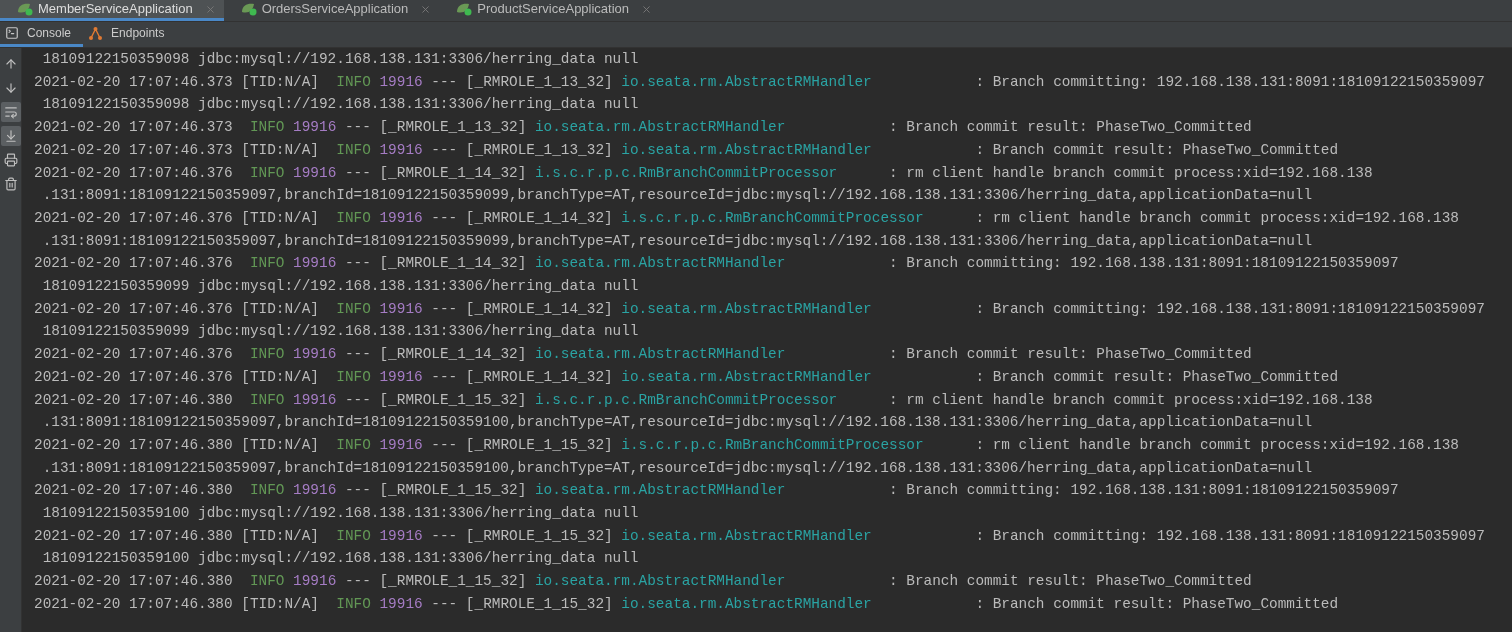 This screenshot has height=632, width=1512. What do you see at coordinates (331, 10) in the screenshot?
I see `run-tab: OrdersServiceApplication` at bounding box center [331, 10].